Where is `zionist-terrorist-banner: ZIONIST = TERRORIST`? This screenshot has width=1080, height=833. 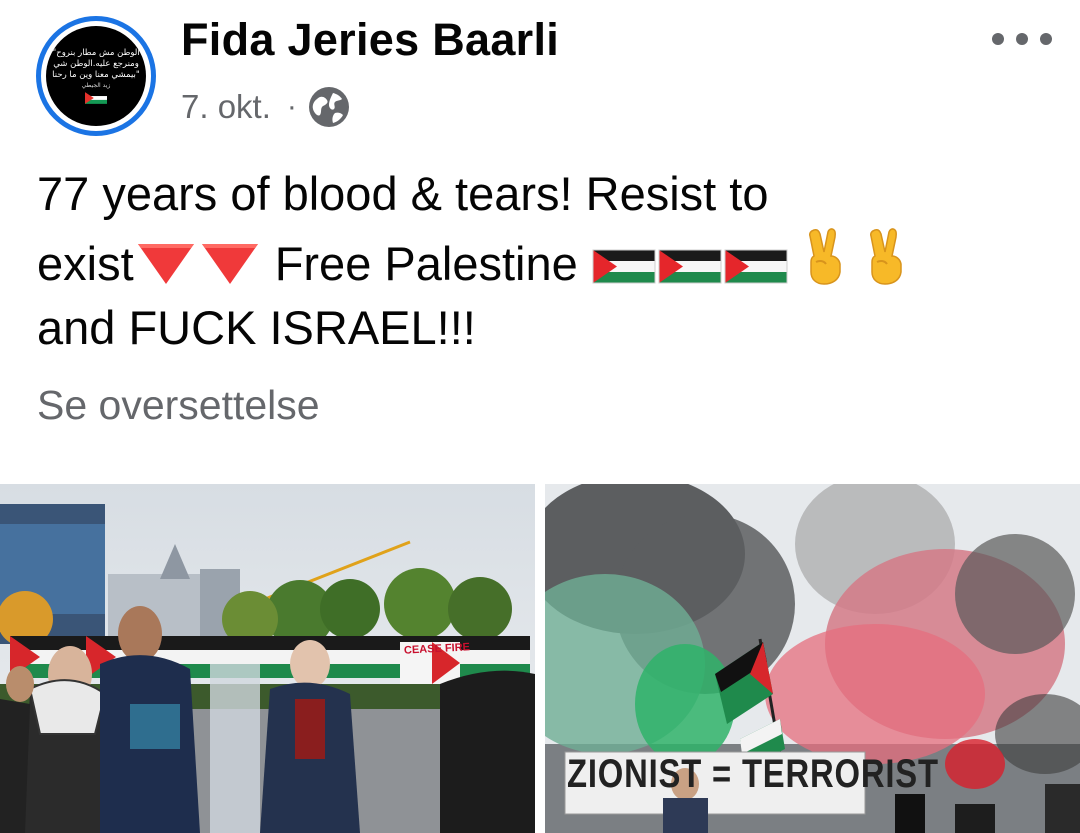
zionist-terrorist-banner: ZIONIST = TERRORIST is located at coordinates (753, 774).